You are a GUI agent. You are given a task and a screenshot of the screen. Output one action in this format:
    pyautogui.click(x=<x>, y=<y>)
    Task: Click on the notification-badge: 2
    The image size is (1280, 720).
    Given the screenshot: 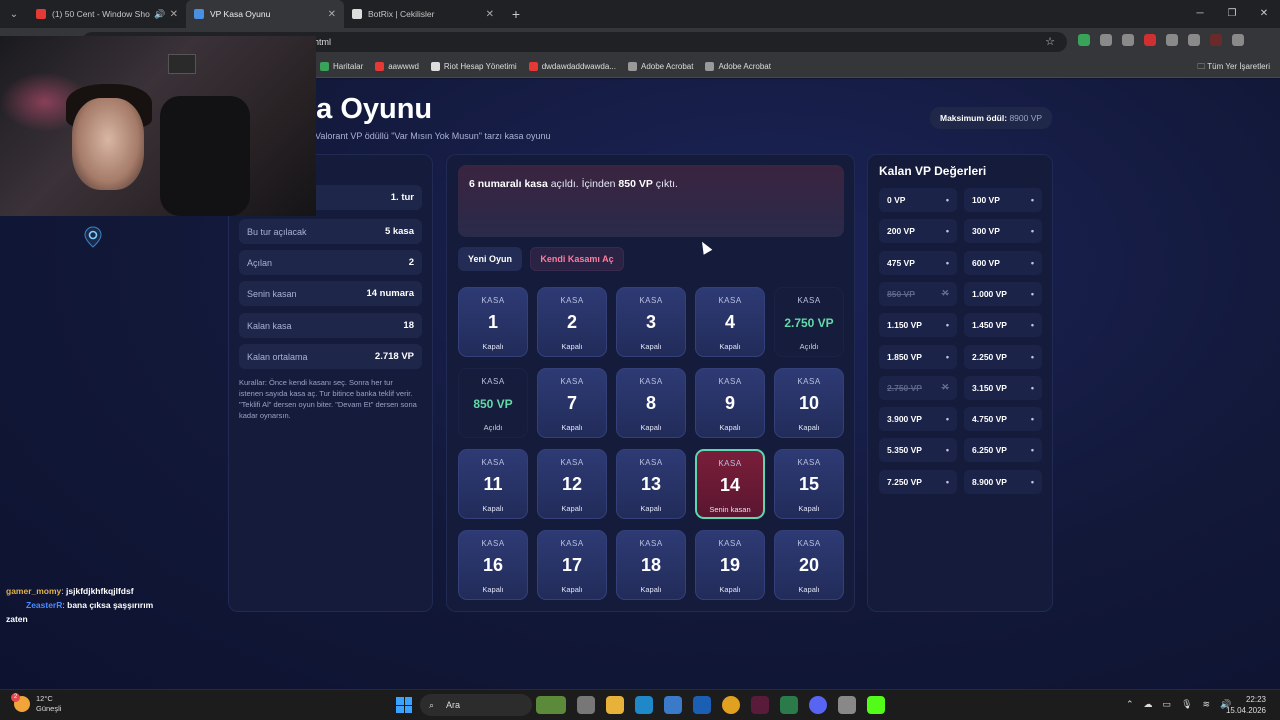 What is the action you would take?
    pyautogui.click(x=15, y=697)
    